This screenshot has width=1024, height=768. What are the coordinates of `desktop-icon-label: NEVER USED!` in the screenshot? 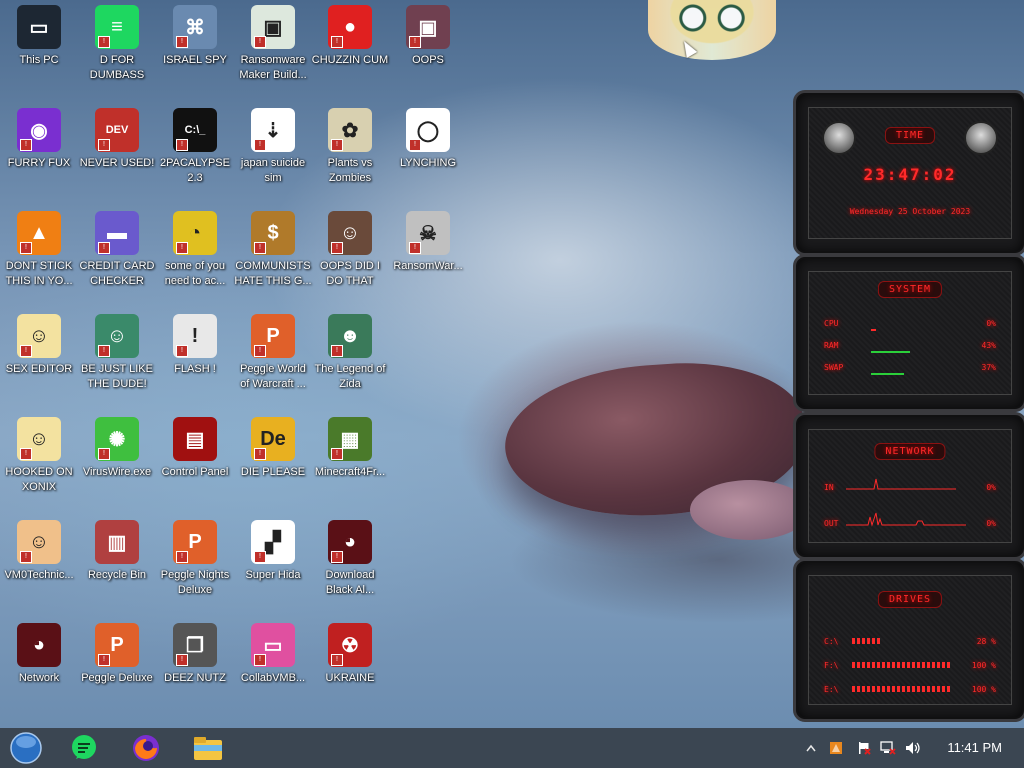 It's located at (117, 163).